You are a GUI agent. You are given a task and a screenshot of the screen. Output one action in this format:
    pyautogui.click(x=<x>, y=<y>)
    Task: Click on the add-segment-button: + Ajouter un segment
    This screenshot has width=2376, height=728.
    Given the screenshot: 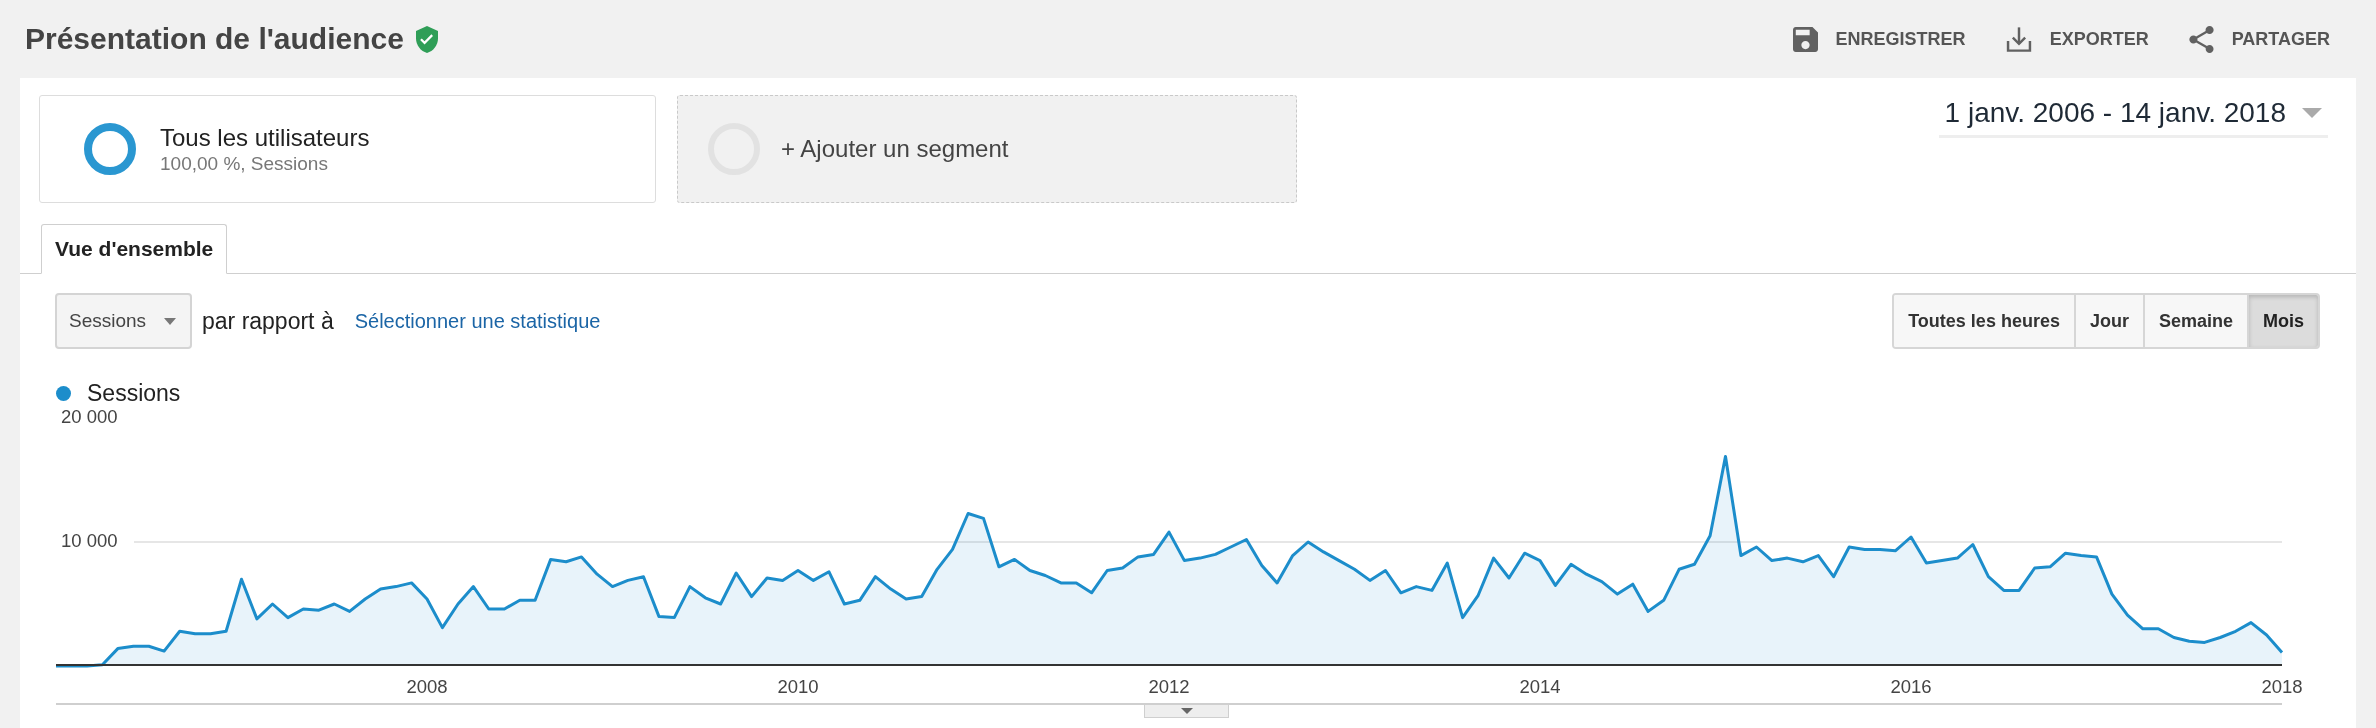 What is the action you would take?
    pyautogui.click(x=987, y=149)
    